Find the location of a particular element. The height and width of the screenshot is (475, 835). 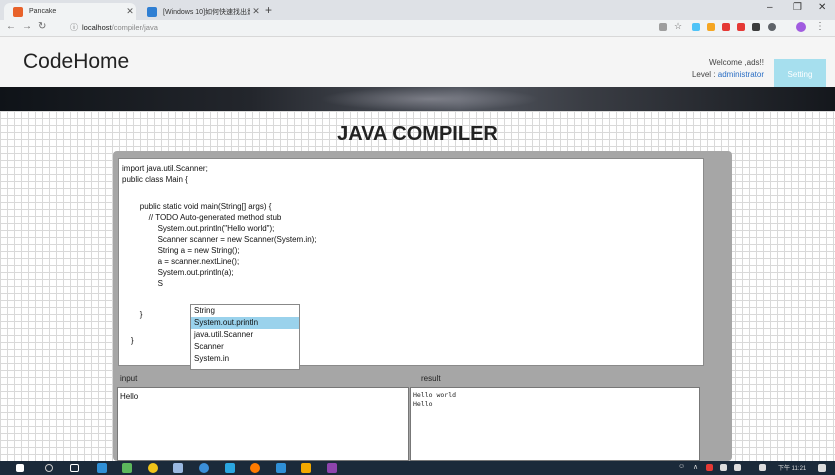

forward-arrow-icon: → is located at coordinates (27, 26).